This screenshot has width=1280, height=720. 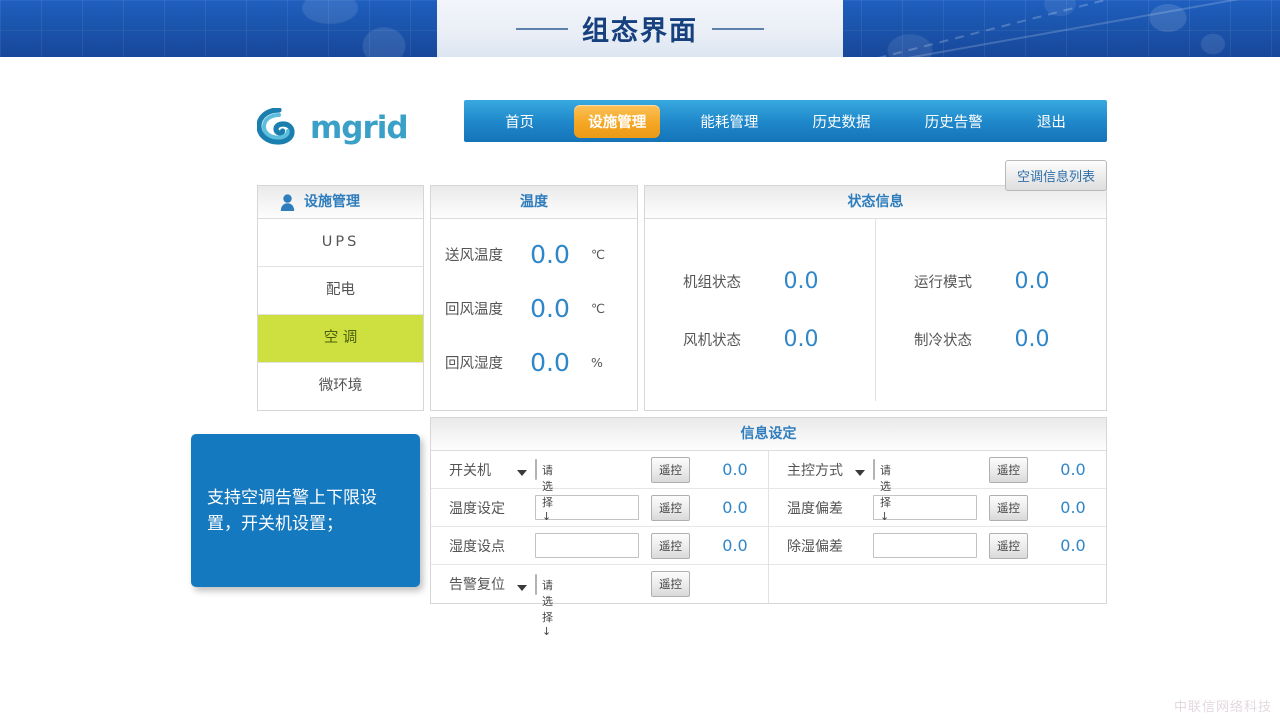 I want to click on status-row: 机组状态 0.0, so click(x=760, y=281).